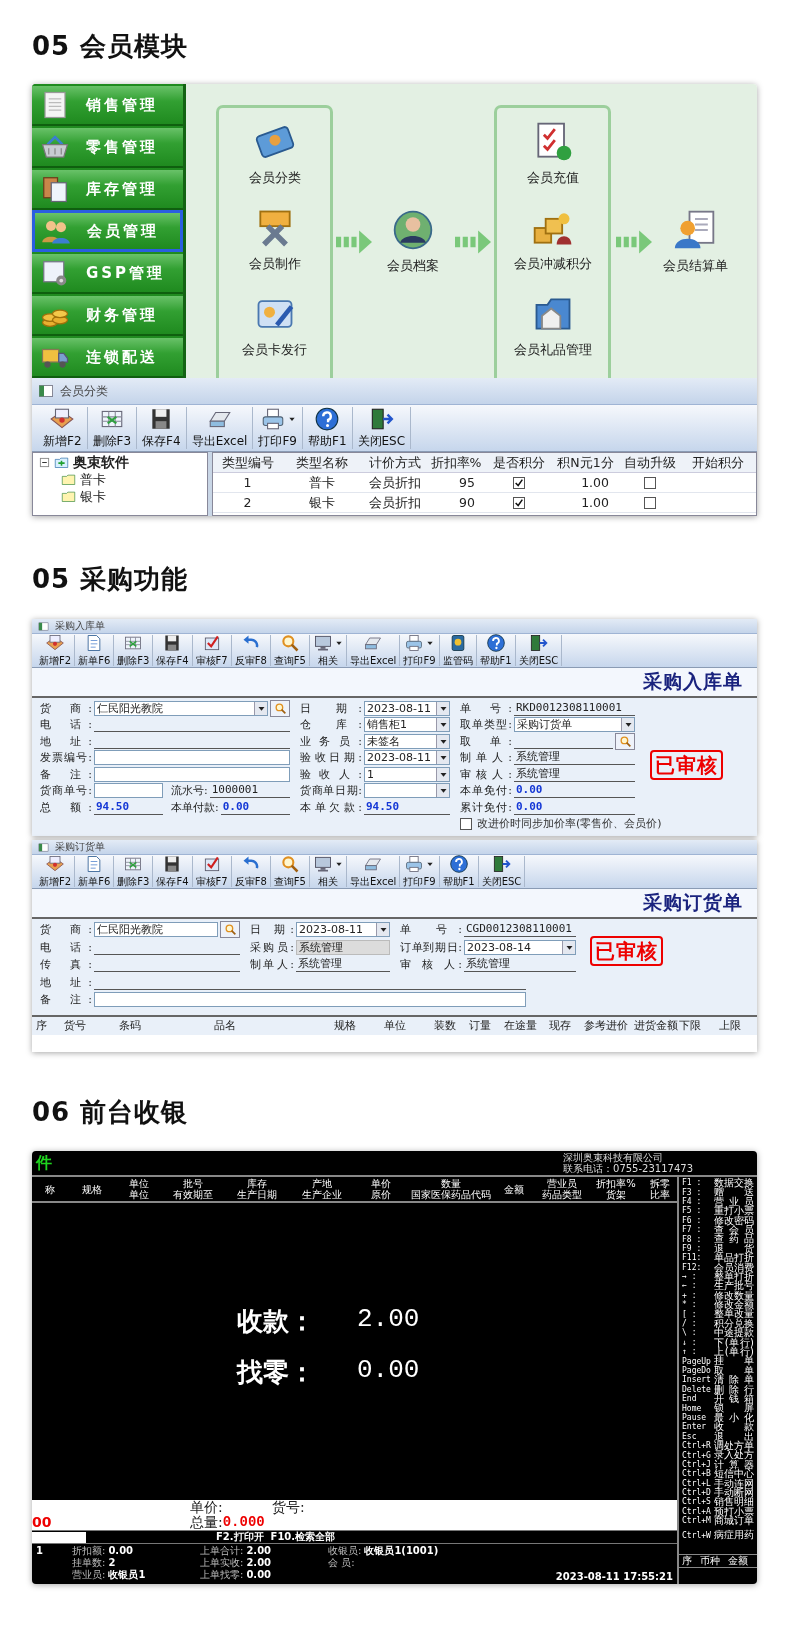 The height and width of the screenshot is (1645, 790). What do you see at coordinates (44, 1163) in the screenshot?
I see `app-title: 件` at bounding box center [44, 1163].